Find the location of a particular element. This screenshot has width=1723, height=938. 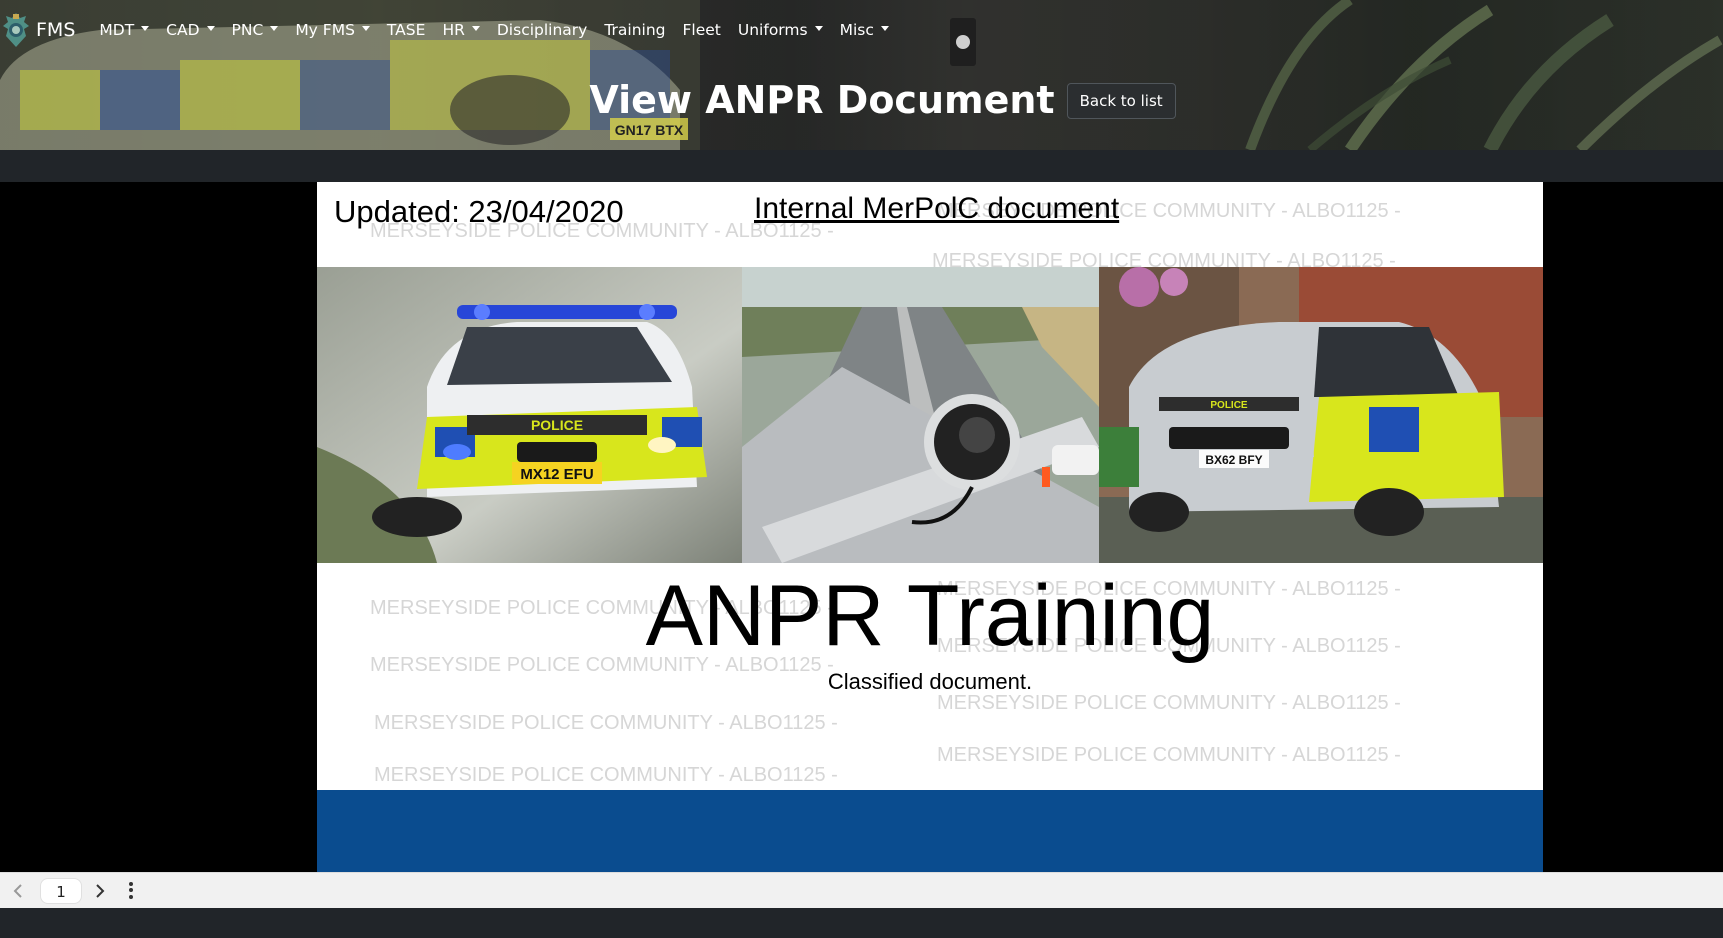

document-subtitle: Classified document. is located at coordinates (930, 681).